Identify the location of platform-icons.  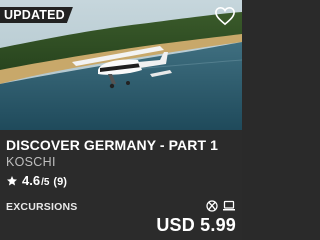
(221, 206).